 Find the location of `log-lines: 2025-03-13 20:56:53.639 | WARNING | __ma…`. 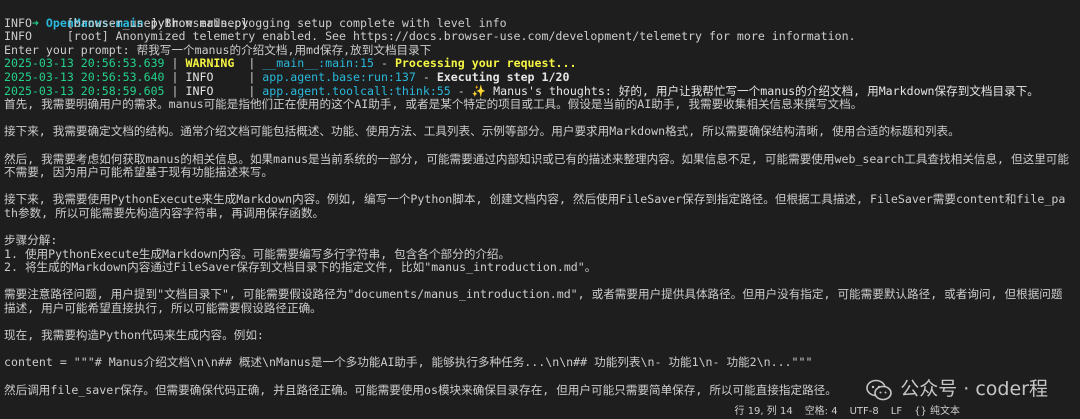

log-lines: 2025-03-13 20:56:53.639 | WARNING | __ma… is located at coordinates (542, 77).